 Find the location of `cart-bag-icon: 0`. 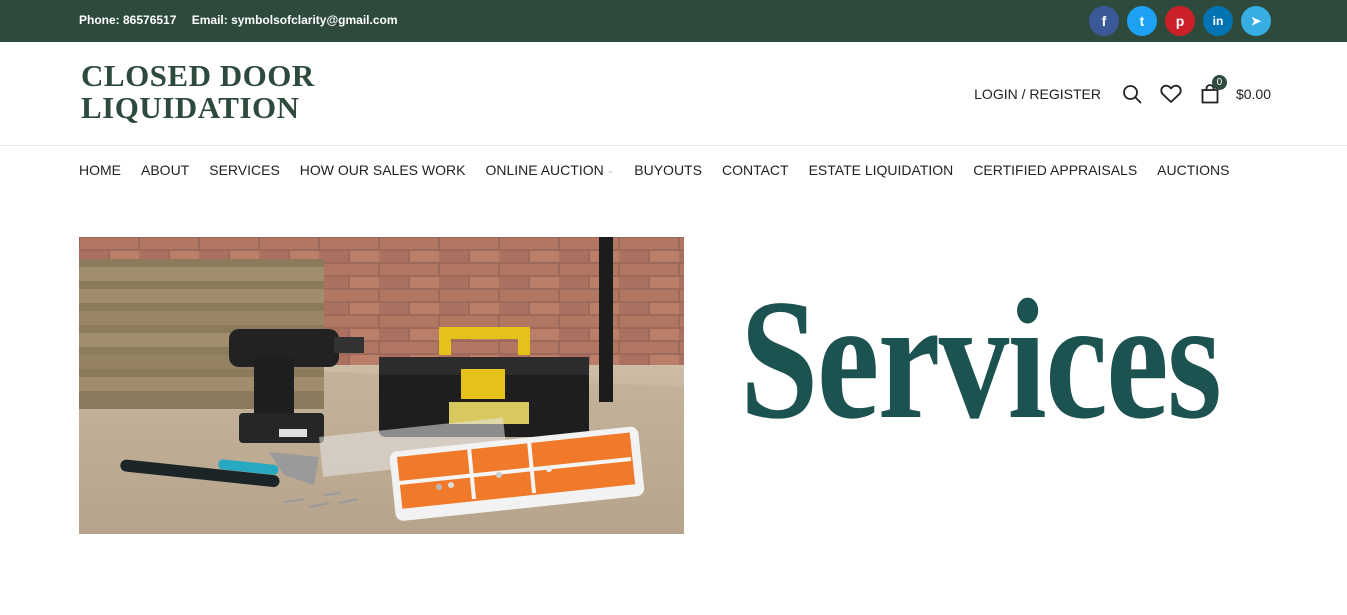

cart-bag-icon: 0 is located at coordinates (1213, 90).